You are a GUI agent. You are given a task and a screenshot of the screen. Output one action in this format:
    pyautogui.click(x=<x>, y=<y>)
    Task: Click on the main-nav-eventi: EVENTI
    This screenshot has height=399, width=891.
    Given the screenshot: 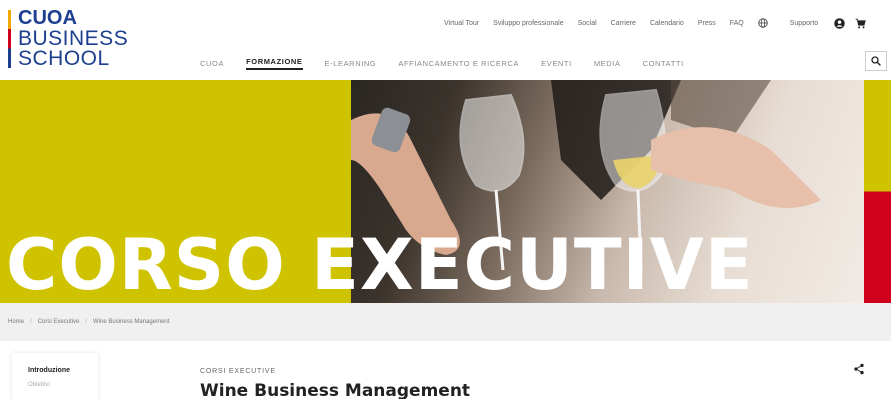 What is the action you would take?
    pyautogui.click(x=556, y=63)
    